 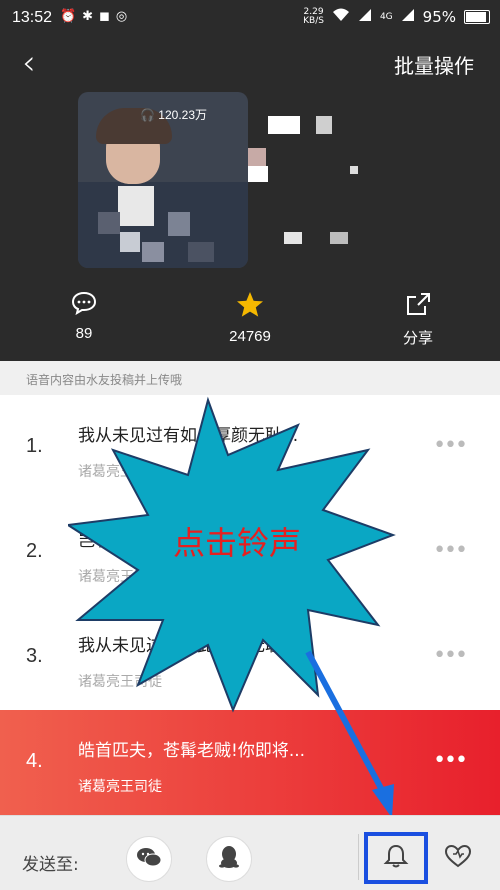 What do you see at coordinates (237, 543) in the screenshot?
I see `annotation-text: 点击铃声` at bounding box center [237, 543].